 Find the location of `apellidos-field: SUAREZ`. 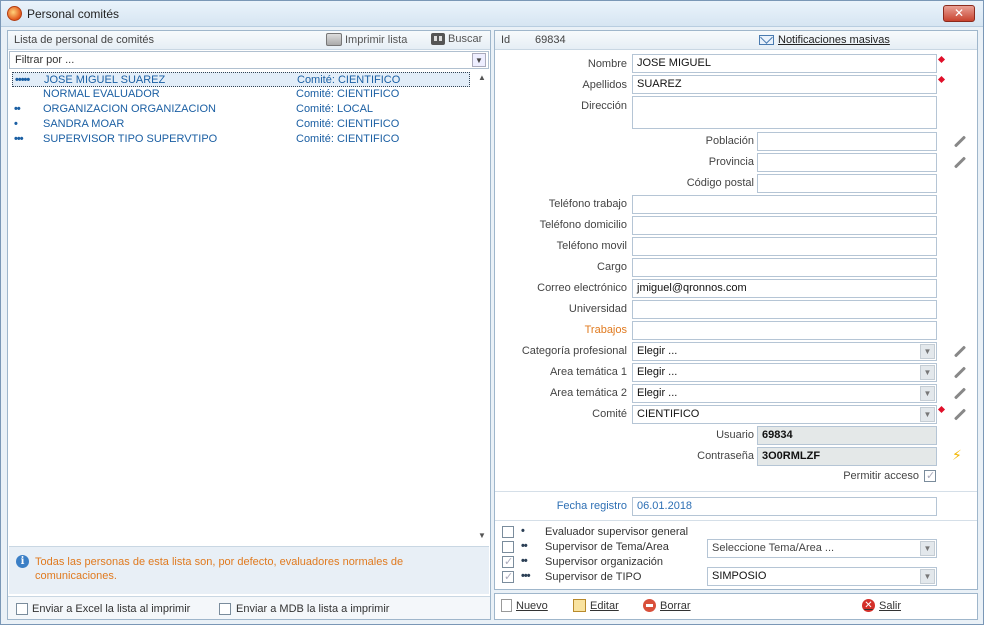

apellidos-field: SUAREZ is located at coordinates (784, 84).